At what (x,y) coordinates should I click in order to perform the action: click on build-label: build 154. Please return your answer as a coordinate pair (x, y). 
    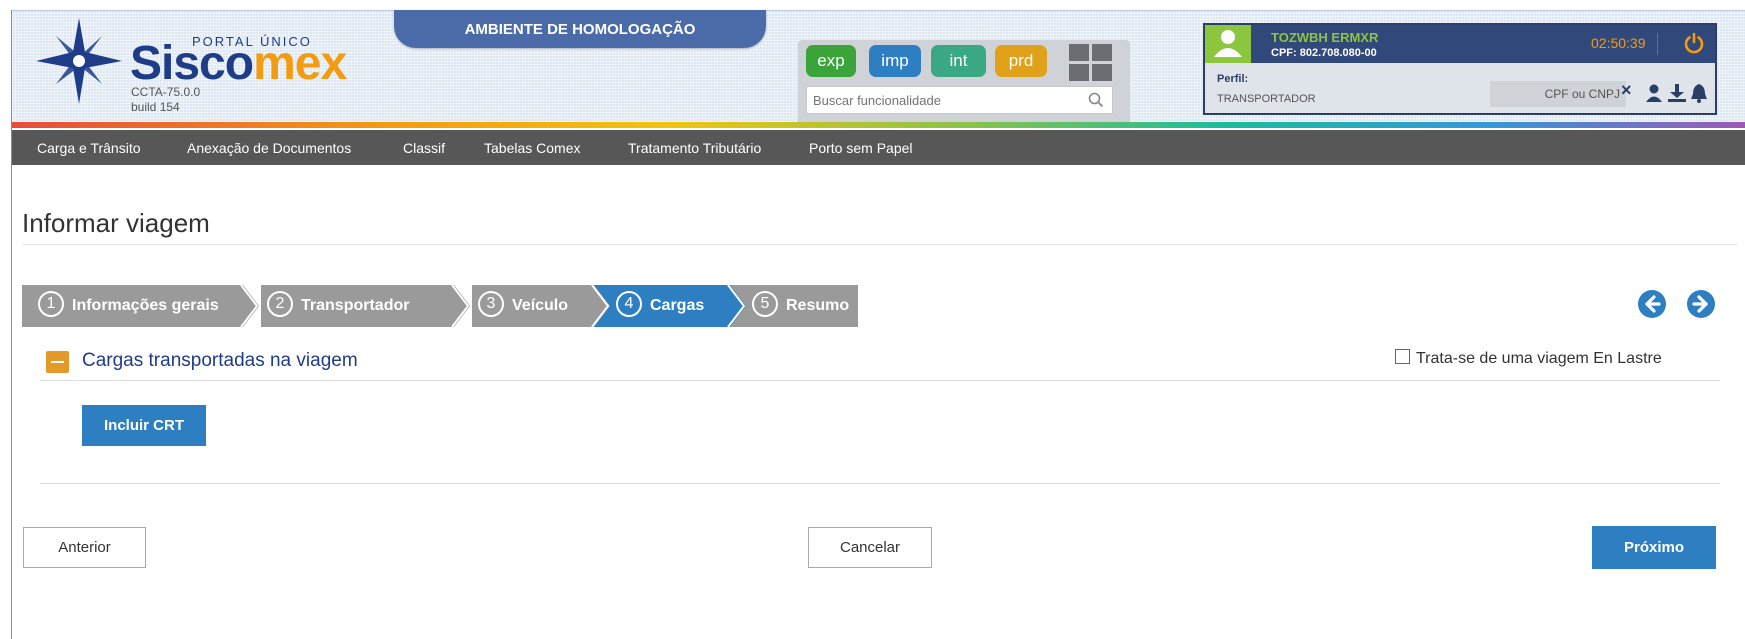
    Looking at the image, I should click on (155, 107).